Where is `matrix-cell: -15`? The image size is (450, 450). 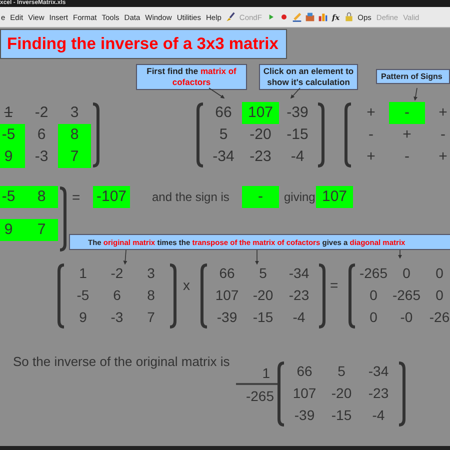 matrix-cell: -15 is located at coordinates (297, 135).